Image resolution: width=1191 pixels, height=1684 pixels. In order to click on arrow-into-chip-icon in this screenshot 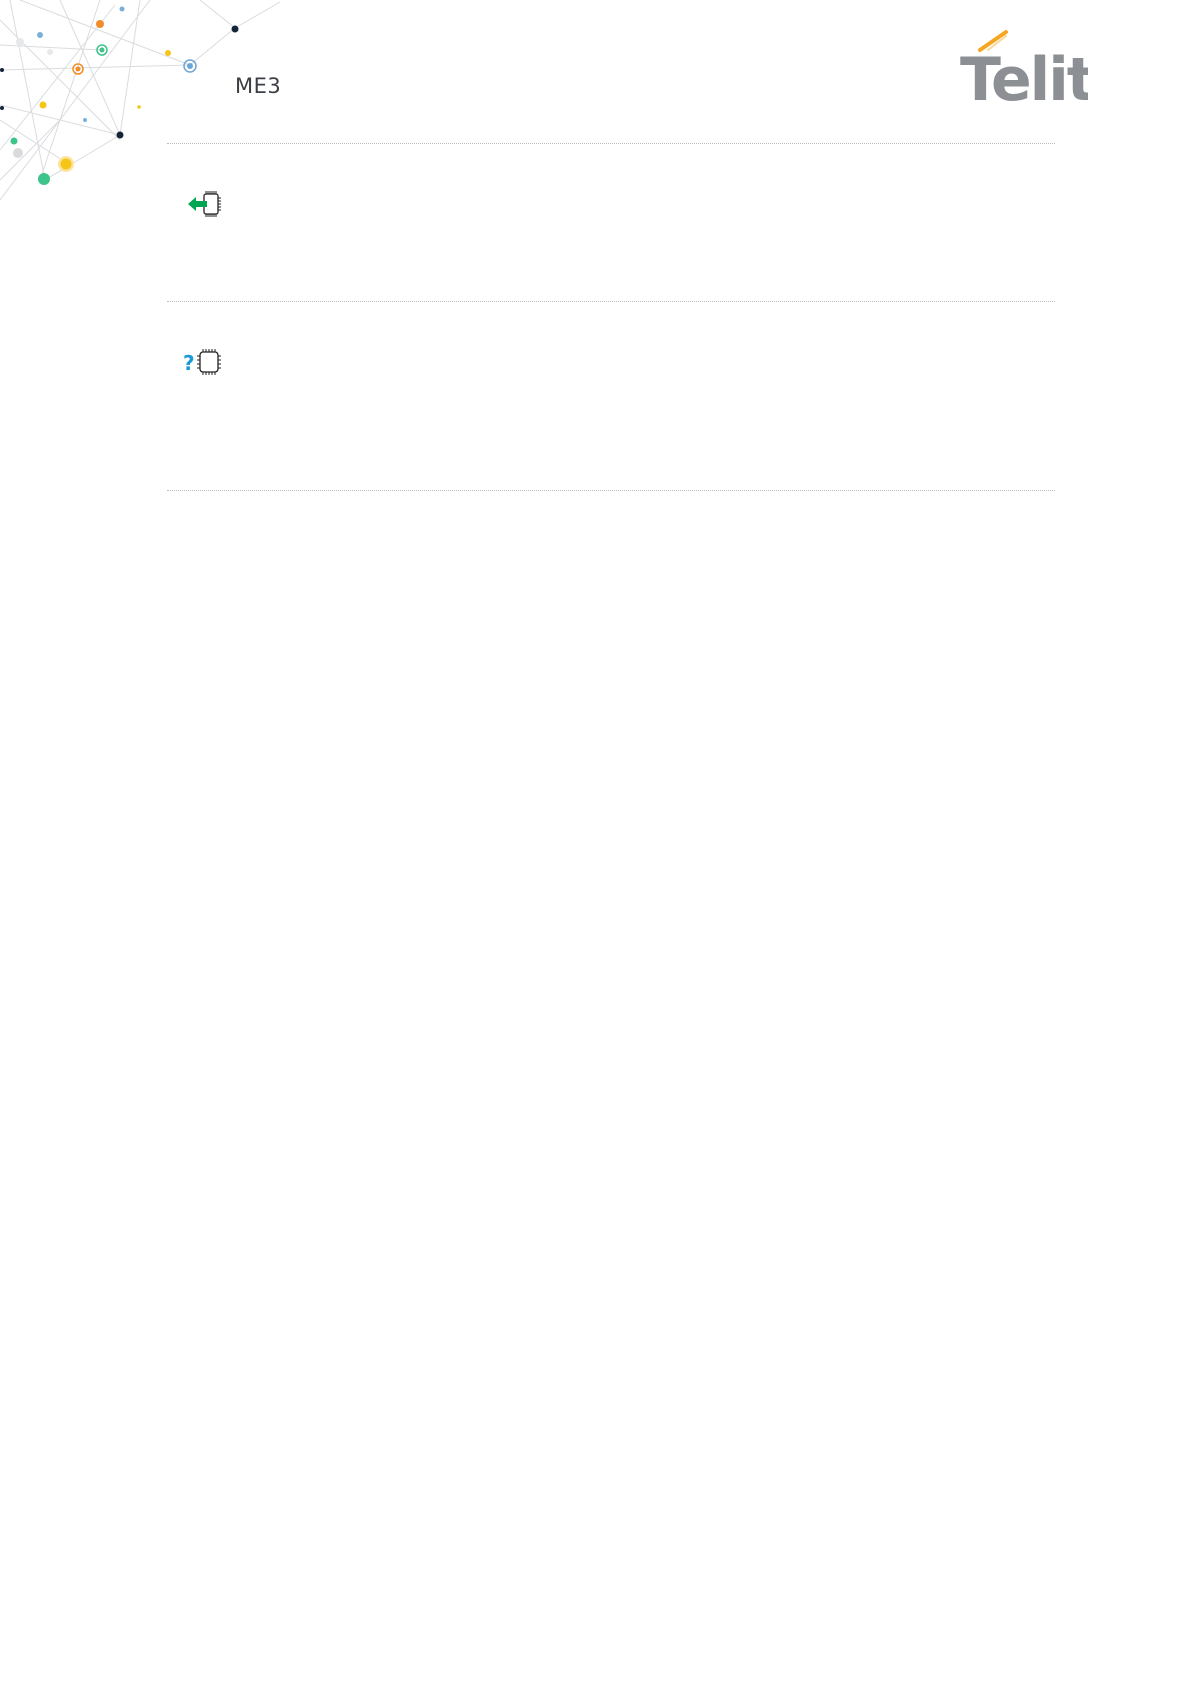, I will do `click(204, 204)`.